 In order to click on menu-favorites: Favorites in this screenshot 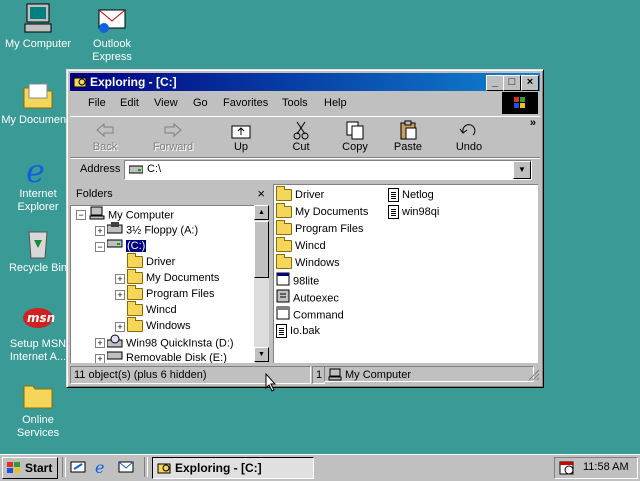, I will do `click(245, 103)`.